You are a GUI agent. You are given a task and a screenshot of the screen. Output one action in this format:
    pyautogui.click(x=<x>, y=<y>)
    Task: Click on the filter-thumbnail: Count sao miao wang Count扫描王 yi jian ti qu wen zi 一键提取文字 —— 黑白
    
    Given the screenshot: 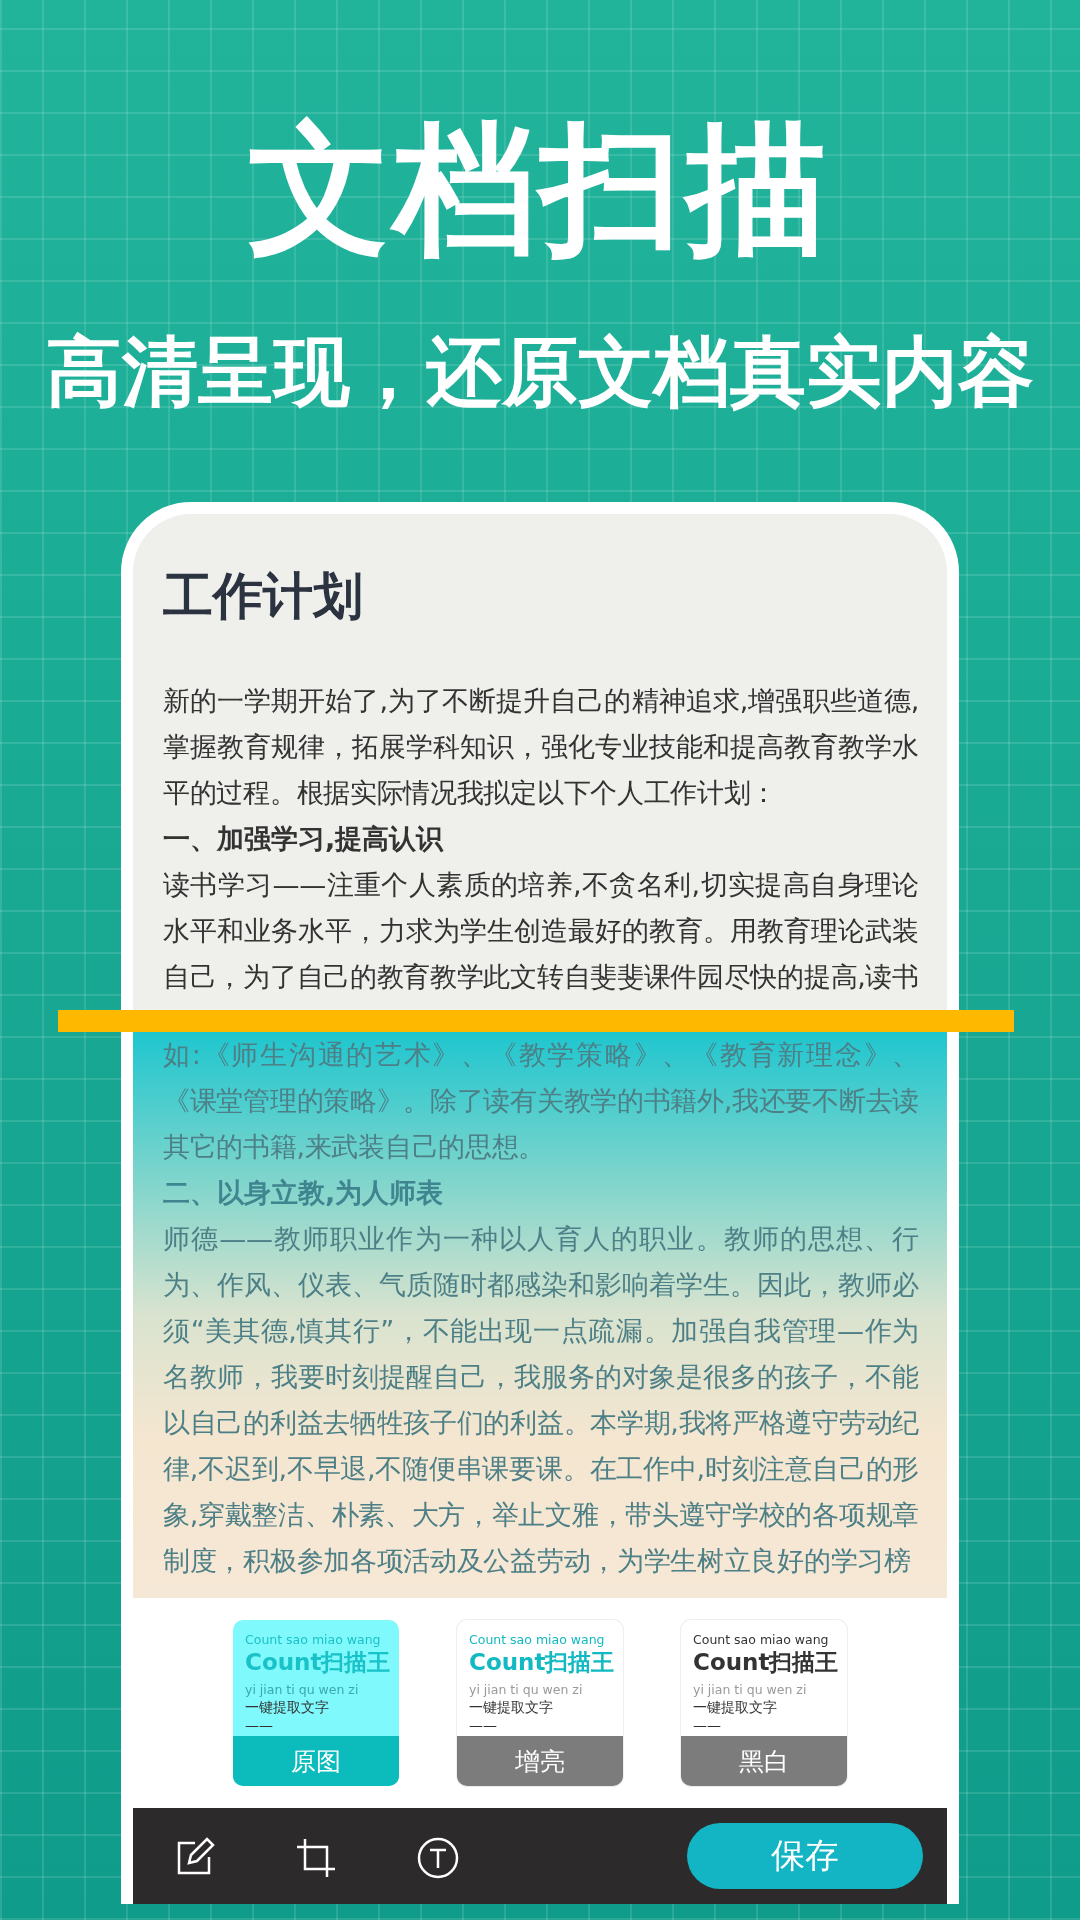 What is the action you would take?
    pyautogui.click(x=764, y=1703)
    